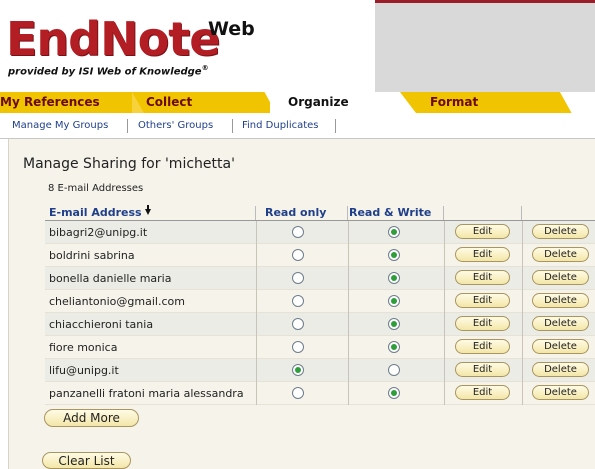  What do you see at coordinates (318, 102) in the screenshot?
I see `tab-label: Organize` at bounding box center [318, 102].